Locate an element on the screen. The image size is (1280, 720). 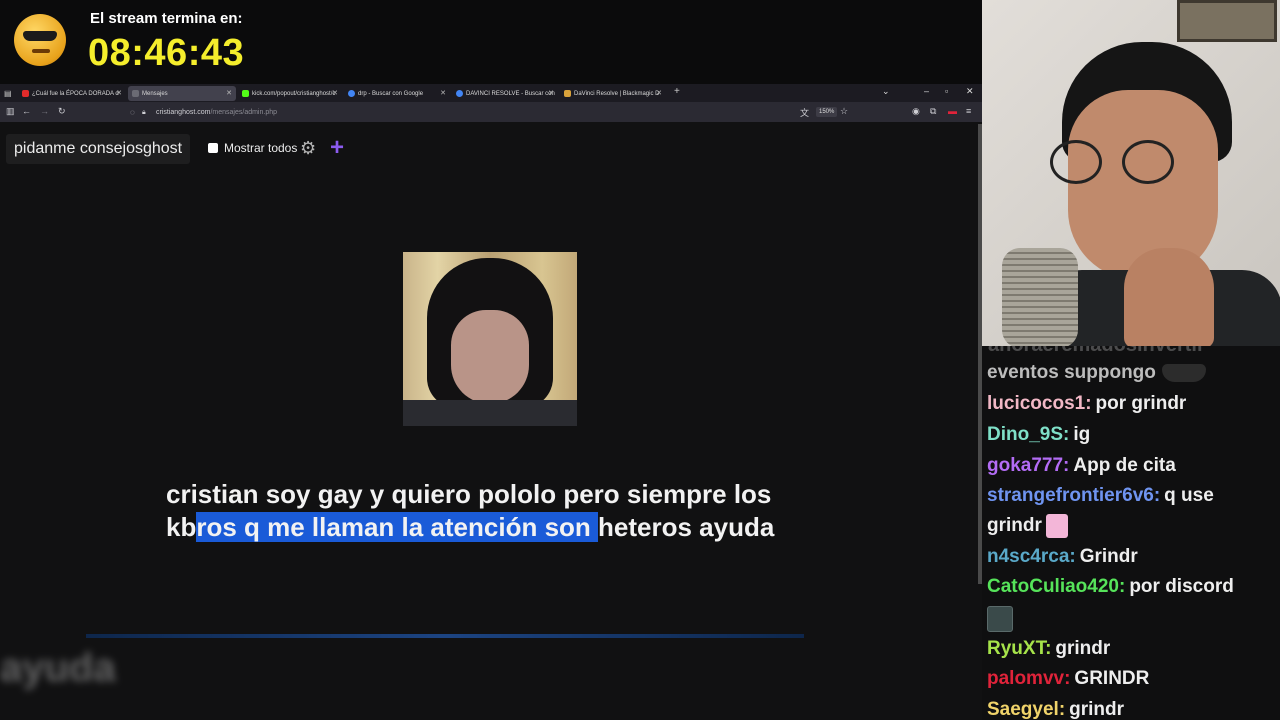
close-window-icon: ✕ is located at coordinates (970, 91).